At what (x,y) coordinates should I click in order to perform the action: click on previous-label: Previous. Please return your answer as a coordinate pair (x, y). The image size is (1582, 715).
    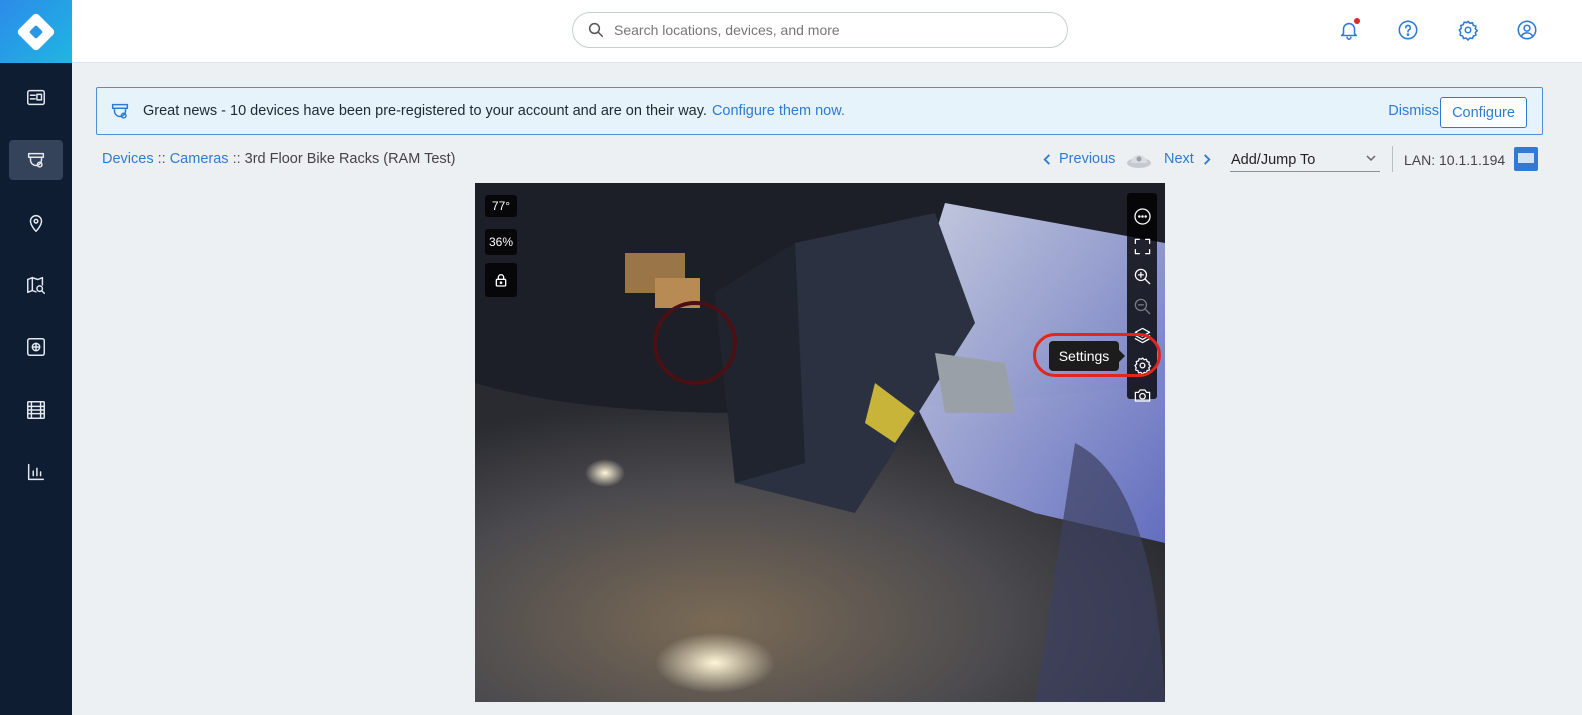
    Looking at the image, I should click on (1087, 159).